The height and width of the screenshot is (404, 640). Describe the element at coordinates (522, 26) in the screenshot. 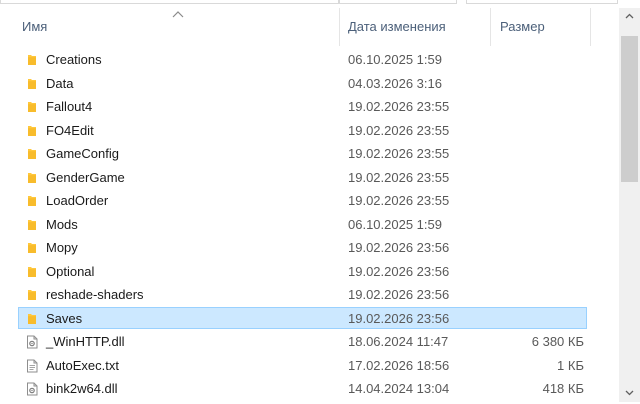

I see `column-header-size-label: Размер` at that location.